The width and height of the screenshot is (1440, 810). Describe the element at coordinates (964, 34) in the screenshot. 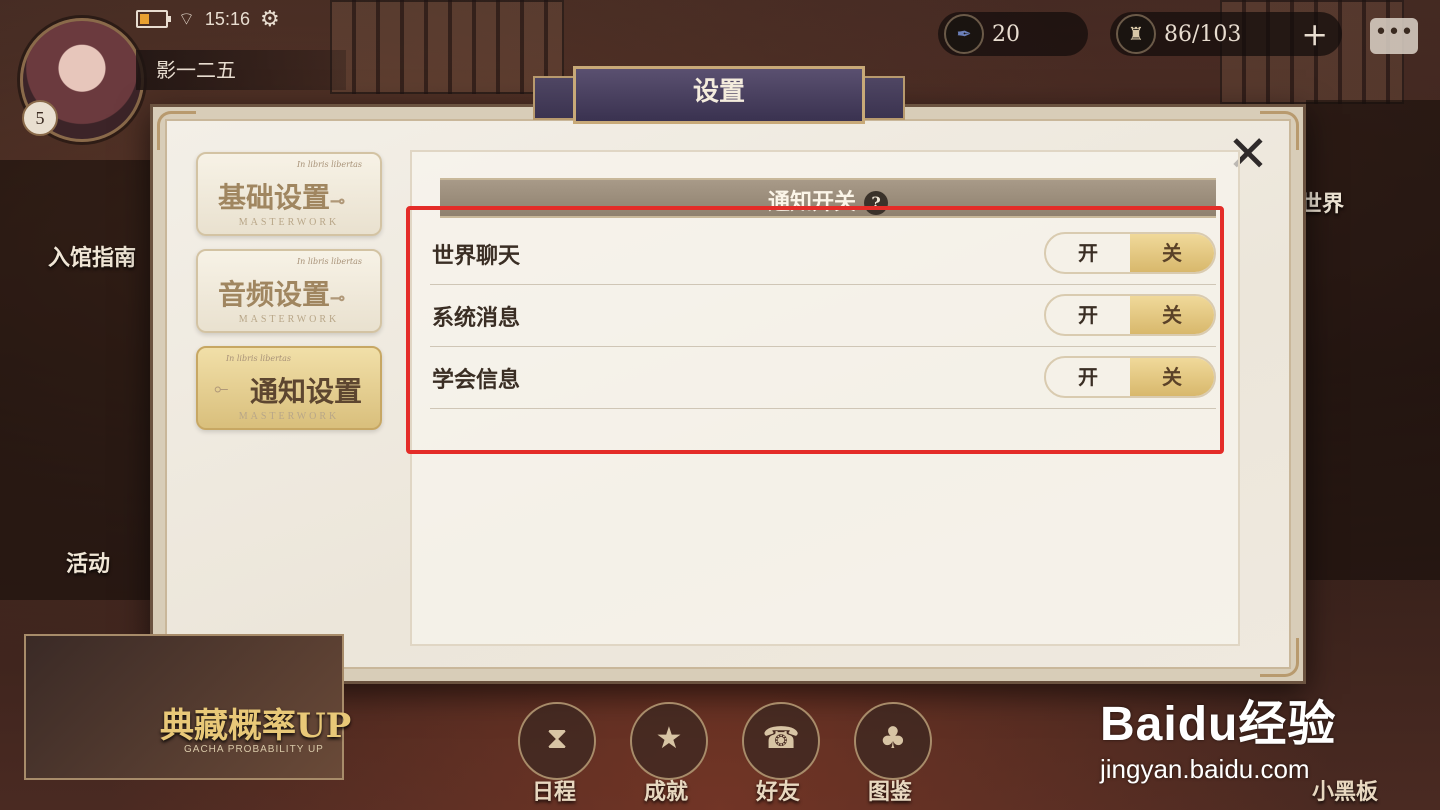

I see `feather-quill-icon: ✒` at that location.